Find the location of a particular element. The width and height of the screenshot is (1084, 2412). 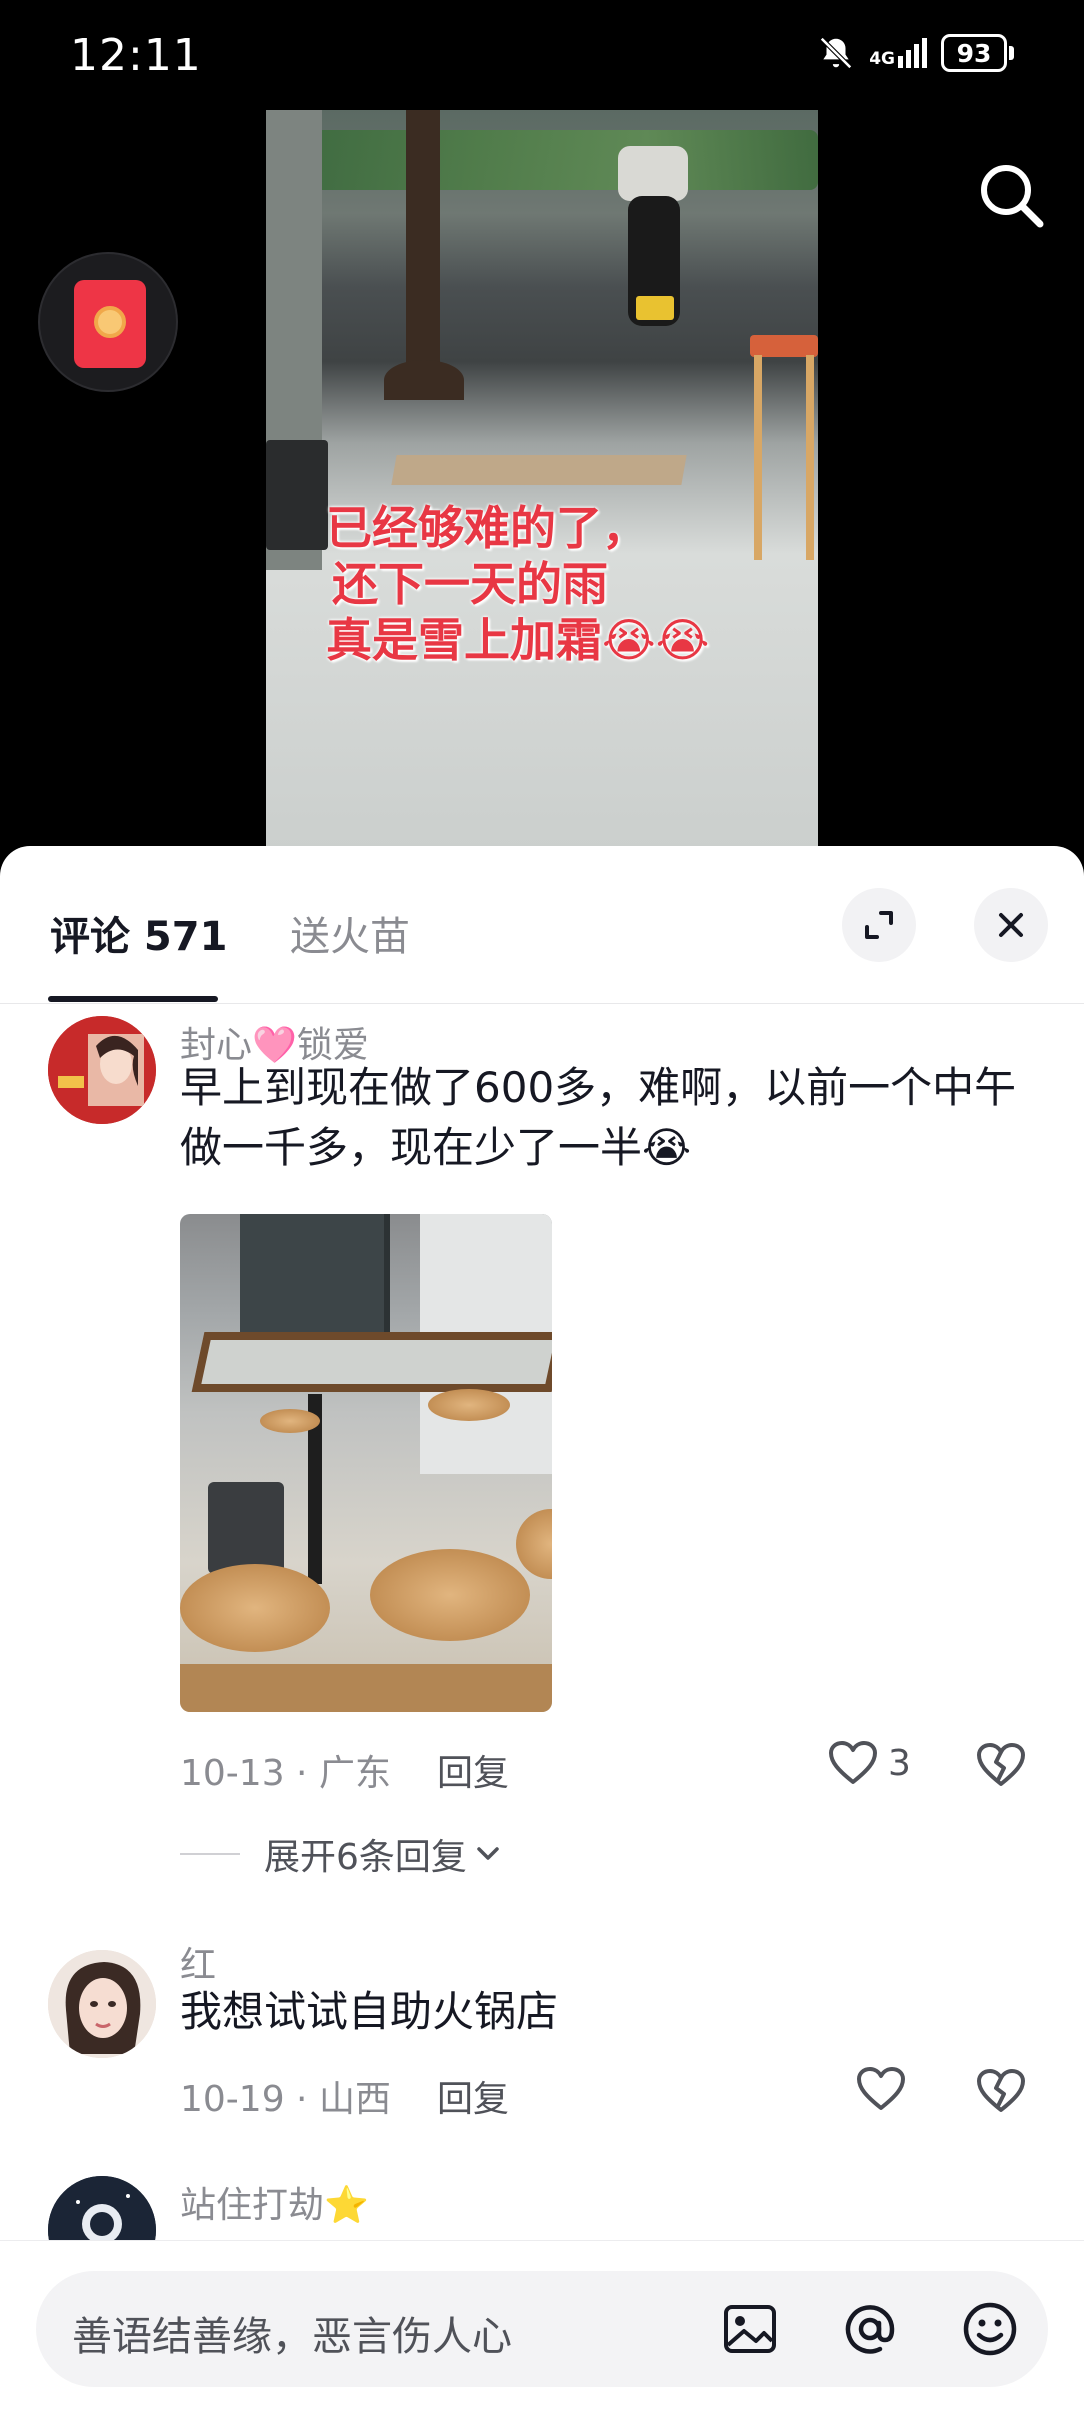

scooter-image is located at coordinates (651, 246).